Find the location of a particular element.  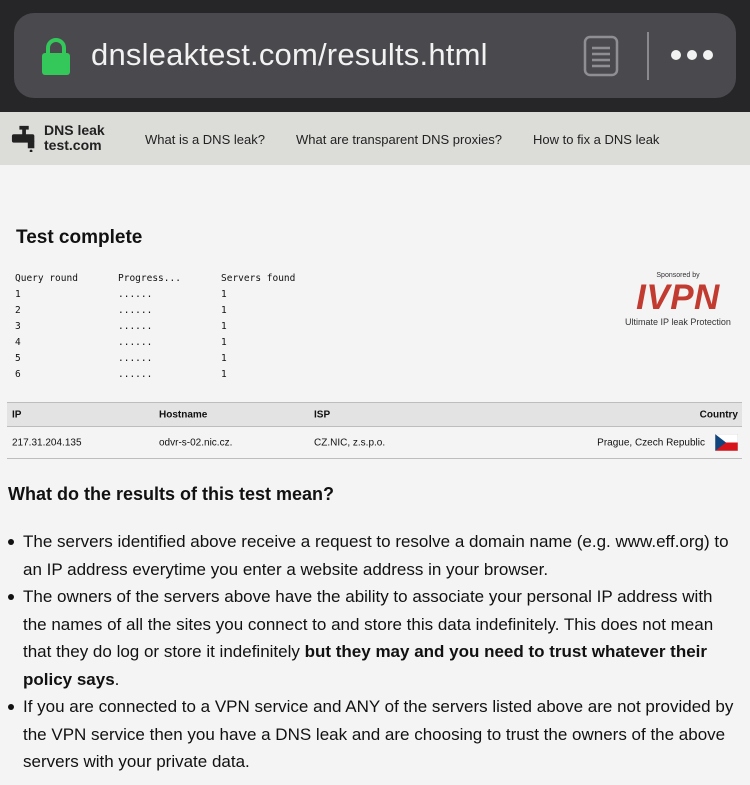

url-text: dnsleaktest.com/results.html is located at coordinates (289, 55).